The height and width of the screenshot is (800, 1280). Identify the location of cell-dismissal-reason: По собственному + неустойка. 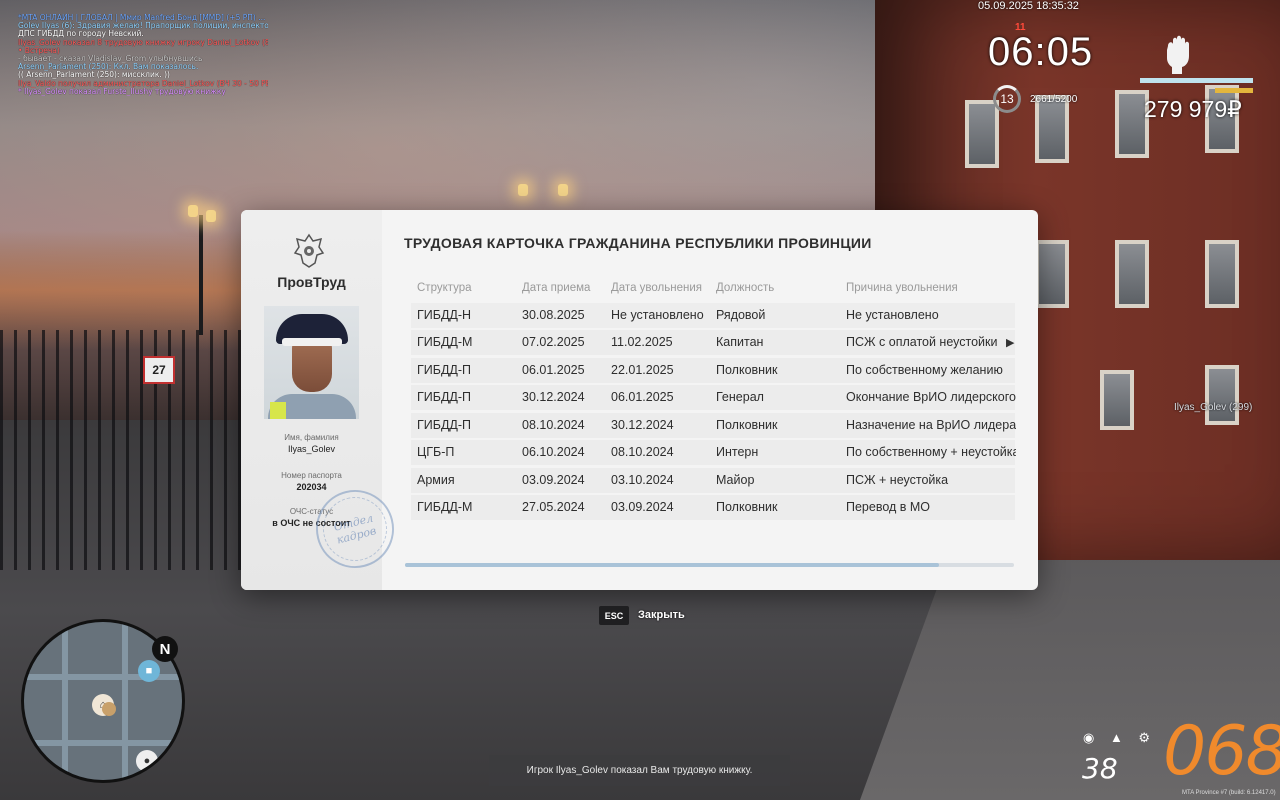
(931, 452).